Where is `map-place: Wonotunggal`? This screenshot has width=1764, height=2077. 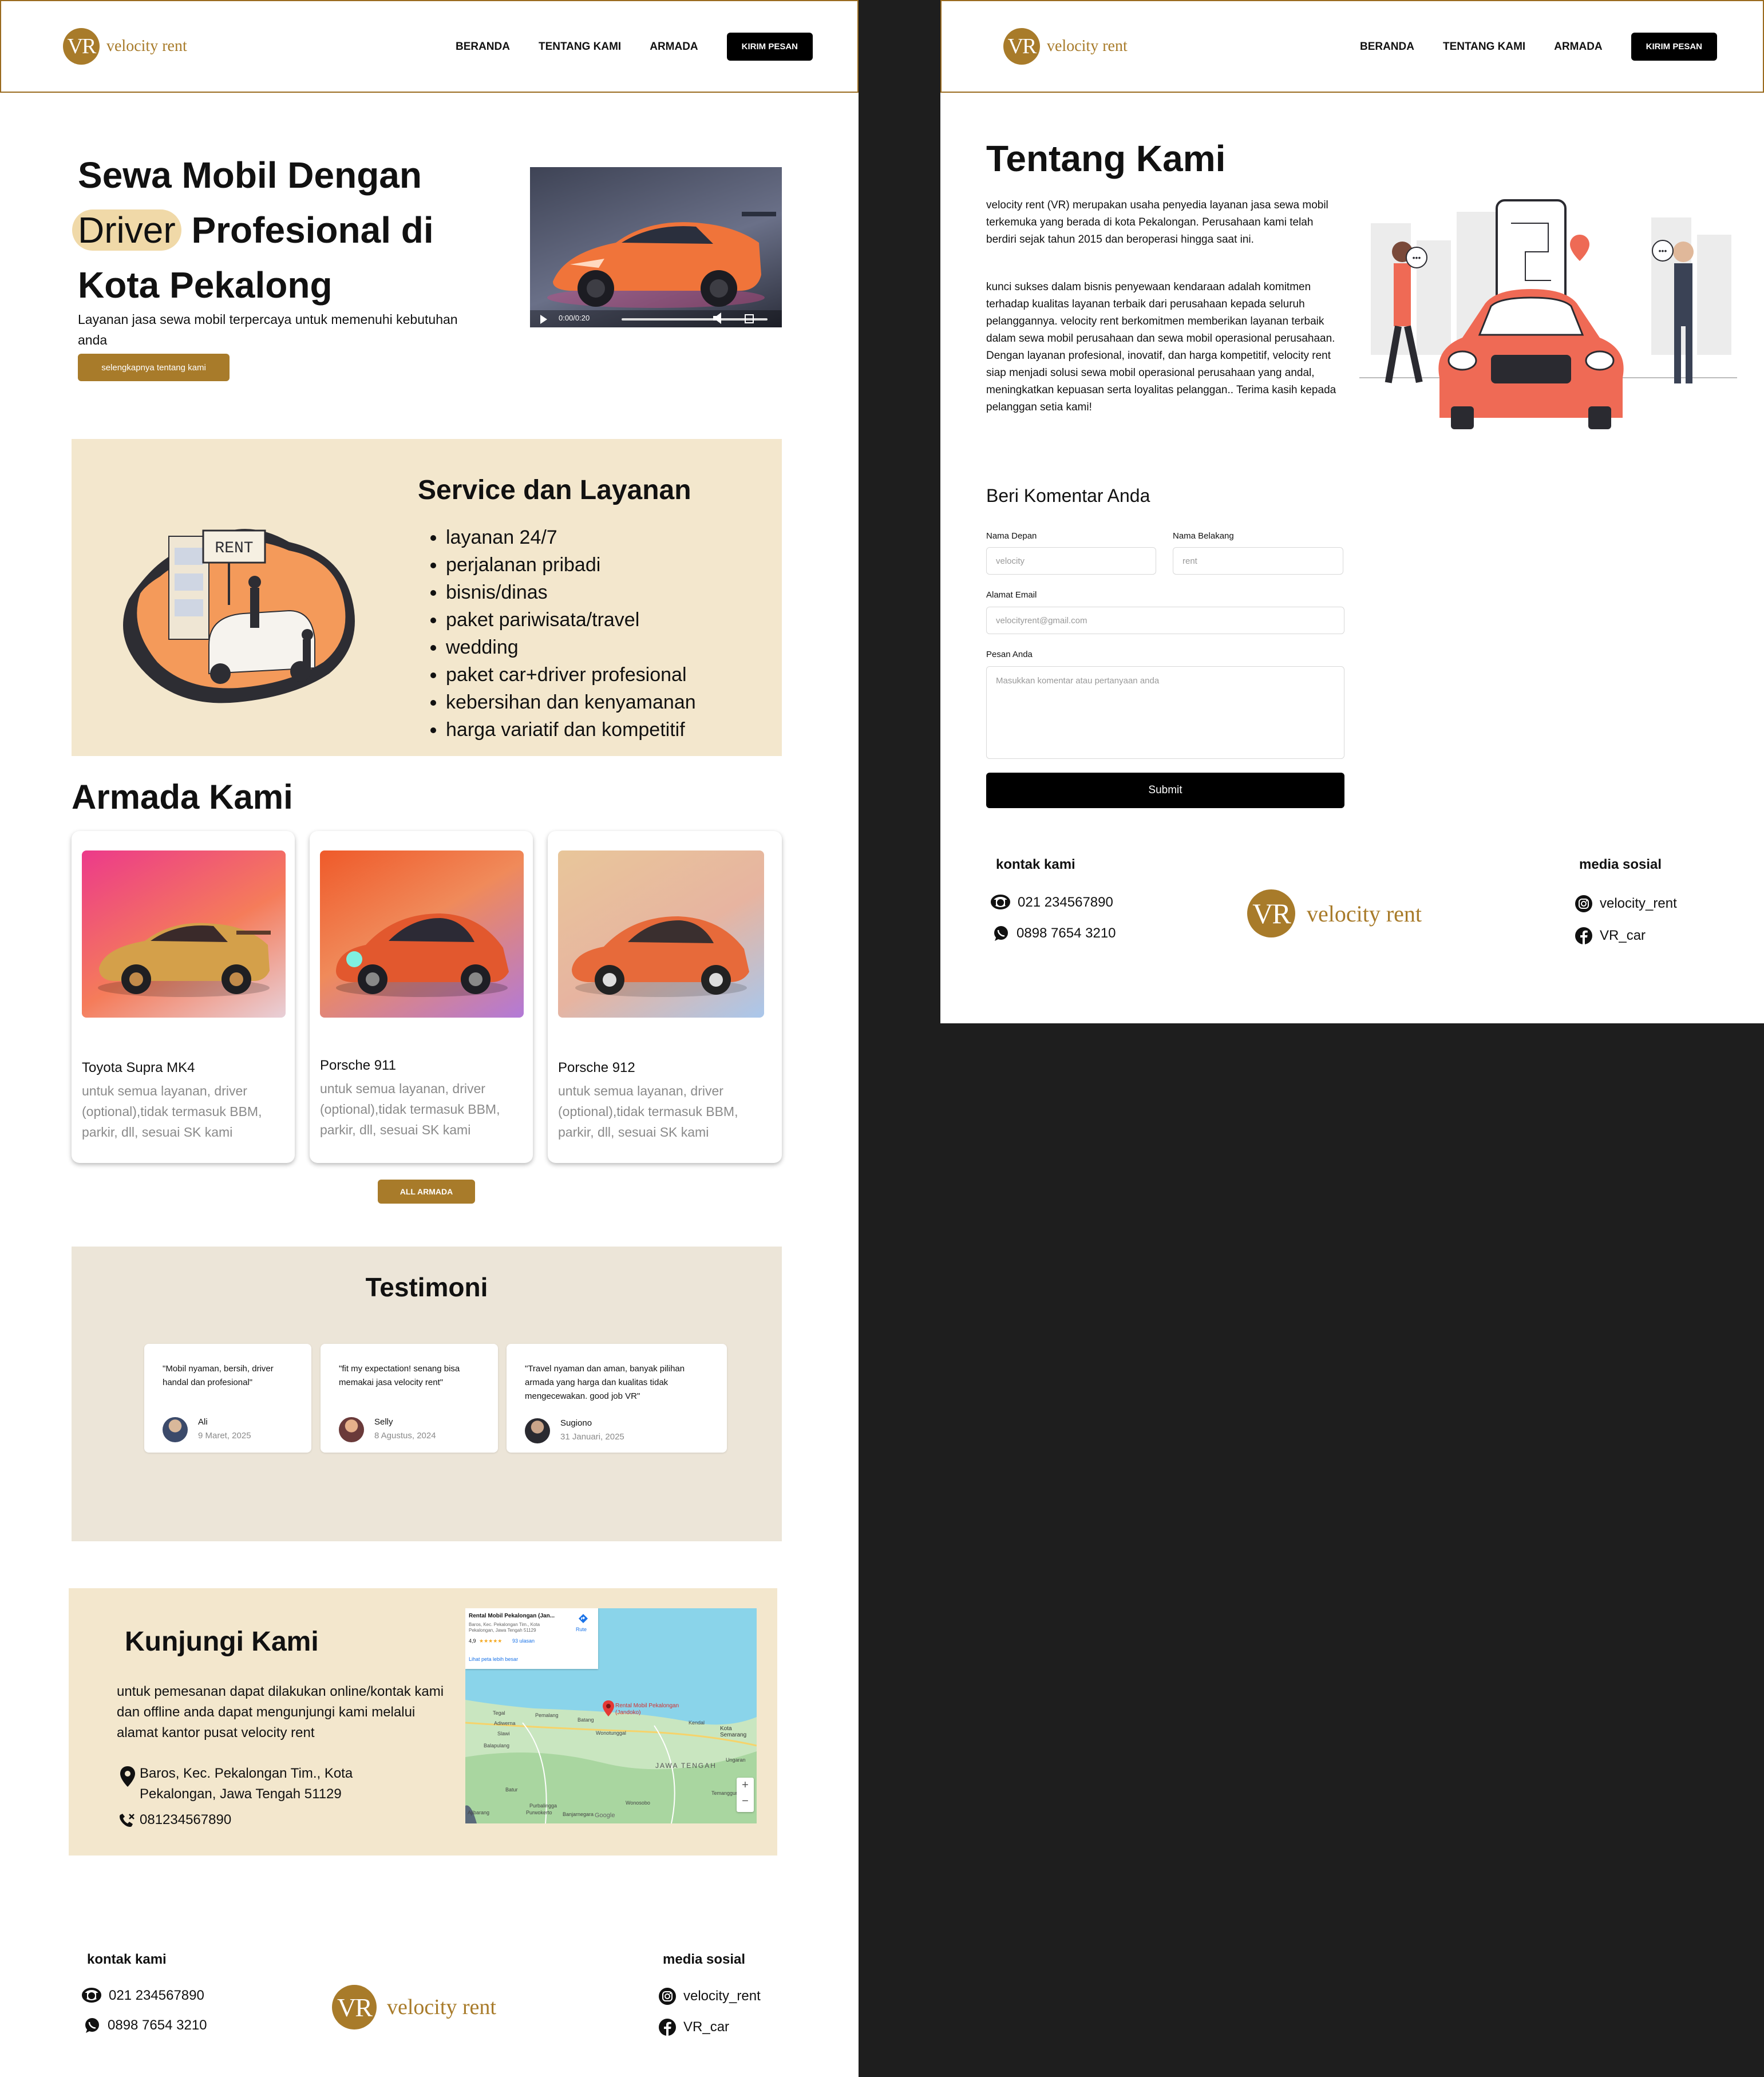 map-place: Wonotunggal is located at coordinates (611, 1733).